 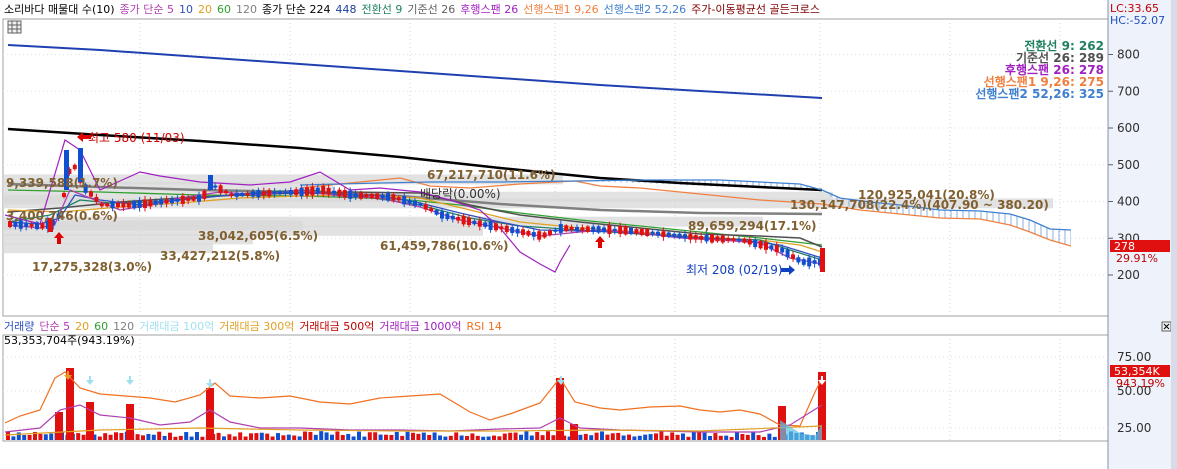 I want to click on volume-legend-item-7: 거래대금 500억, so click(x=336, y=326).